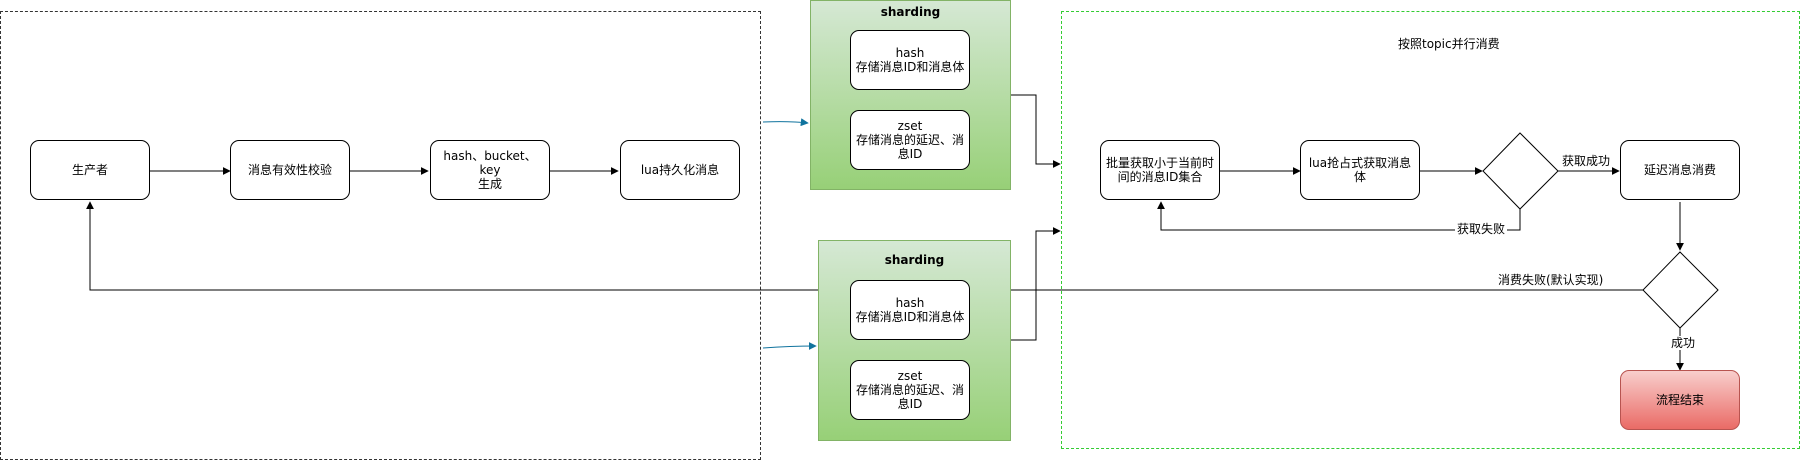  I want to click on label-fetch-success: 获取成功, so click(1586, 161).